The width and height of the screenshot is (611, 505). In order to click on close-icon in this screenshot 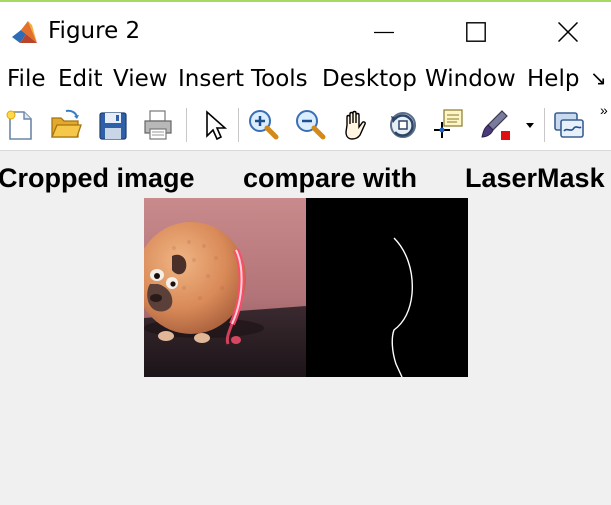, I will do `click(568, 32)`.